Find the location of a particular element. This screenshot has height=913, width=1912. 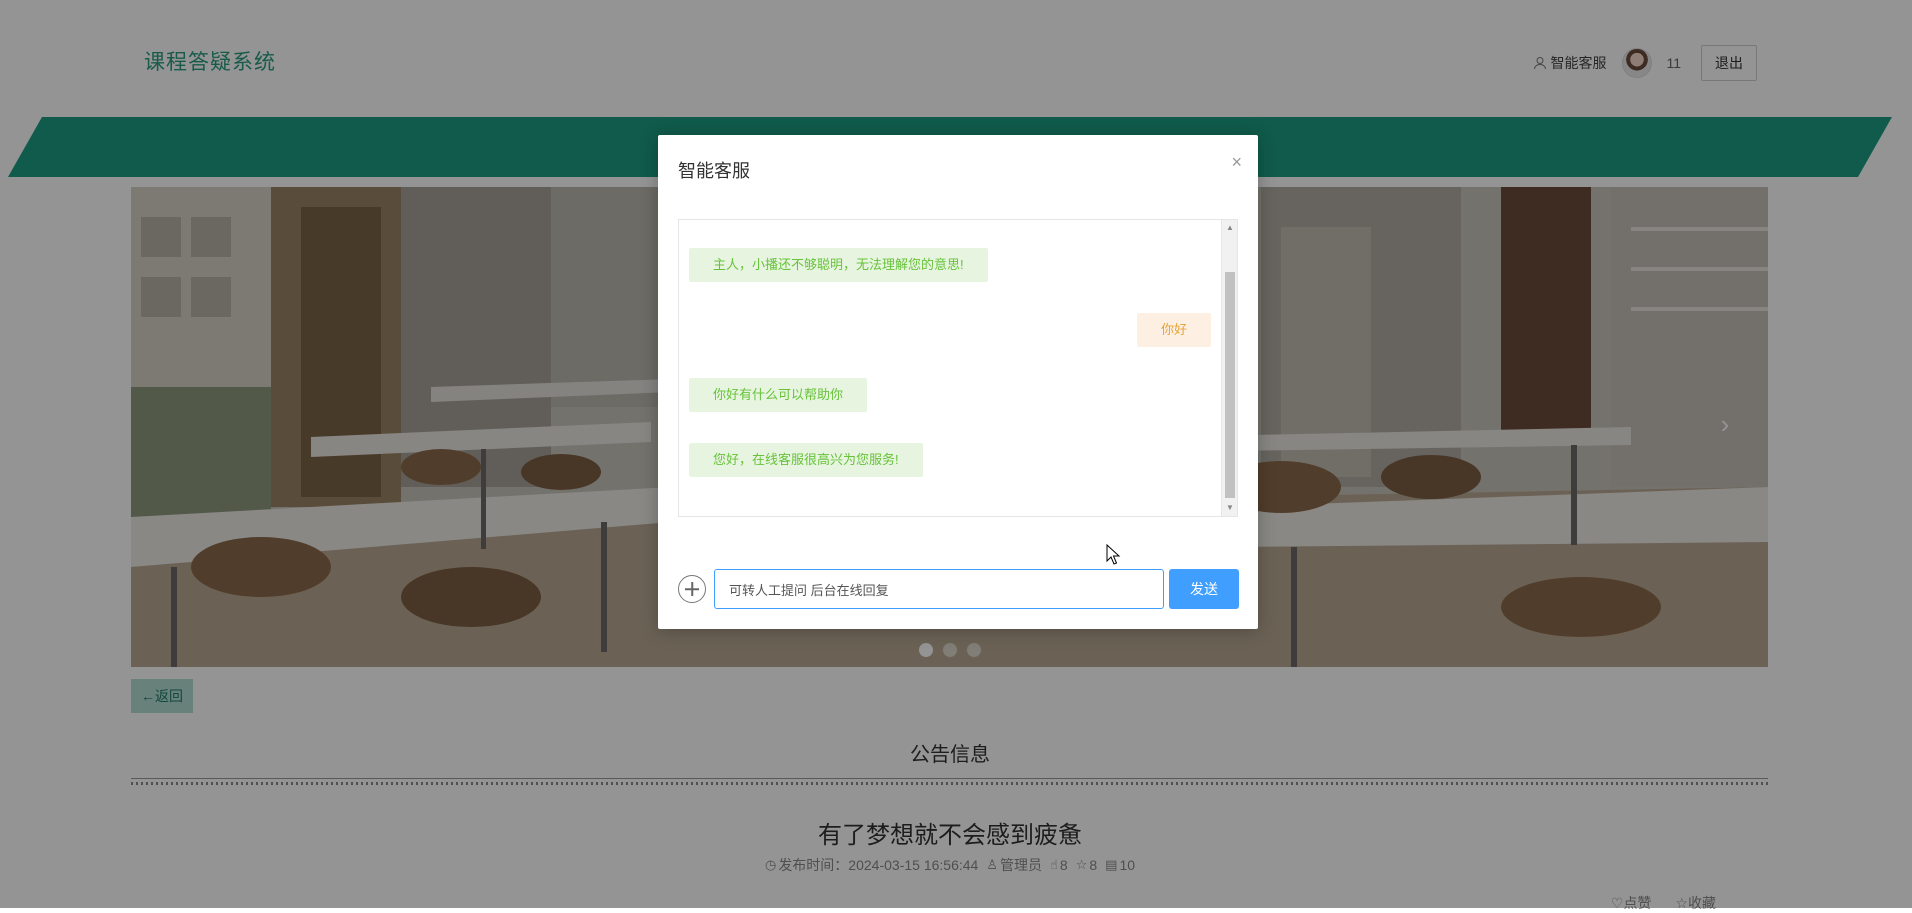

scroll-down-arrow-icon: ▼ is located at coordinates (1229, 508).